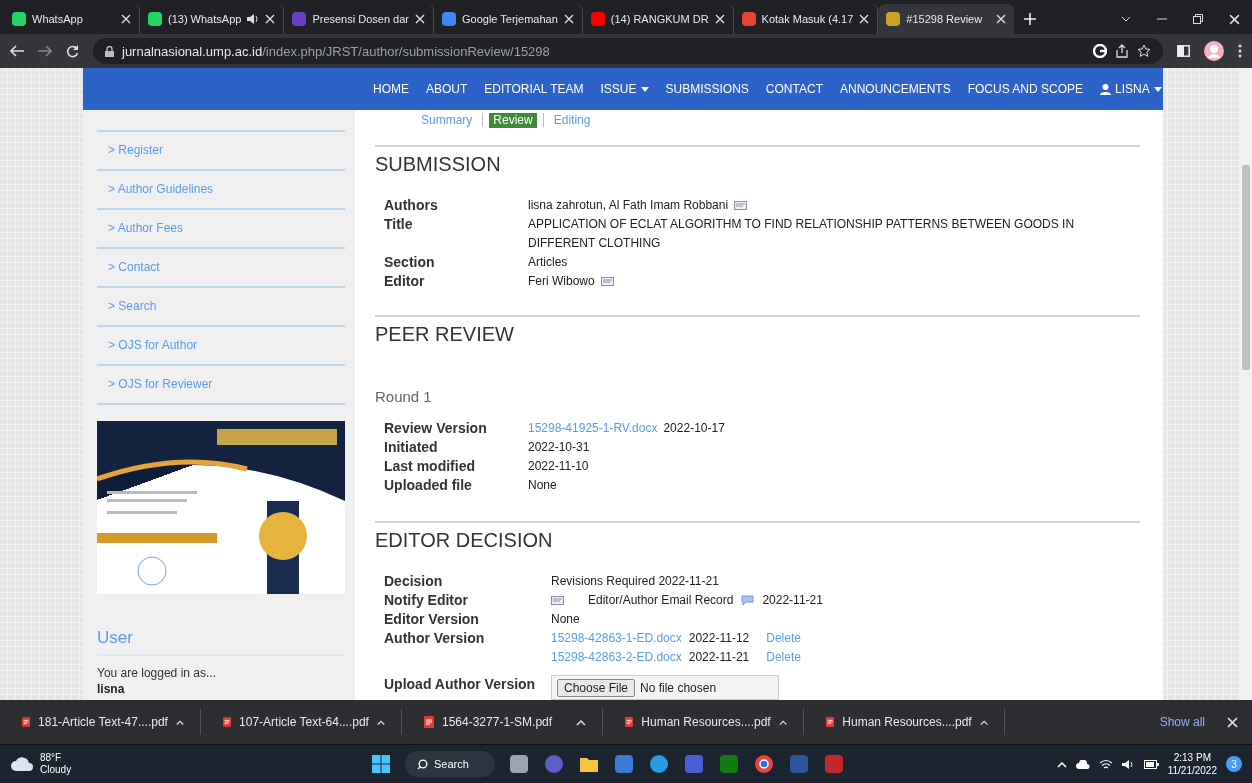 This screenshot has height=783, width=1252. I want to click on nav-link: ABOUT, so click(447, 89).